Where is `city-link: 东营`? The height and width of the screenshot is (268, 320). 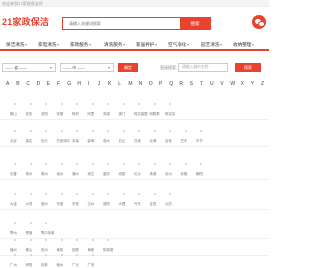 city-link: 东营 is located at coordinates (60, 204).